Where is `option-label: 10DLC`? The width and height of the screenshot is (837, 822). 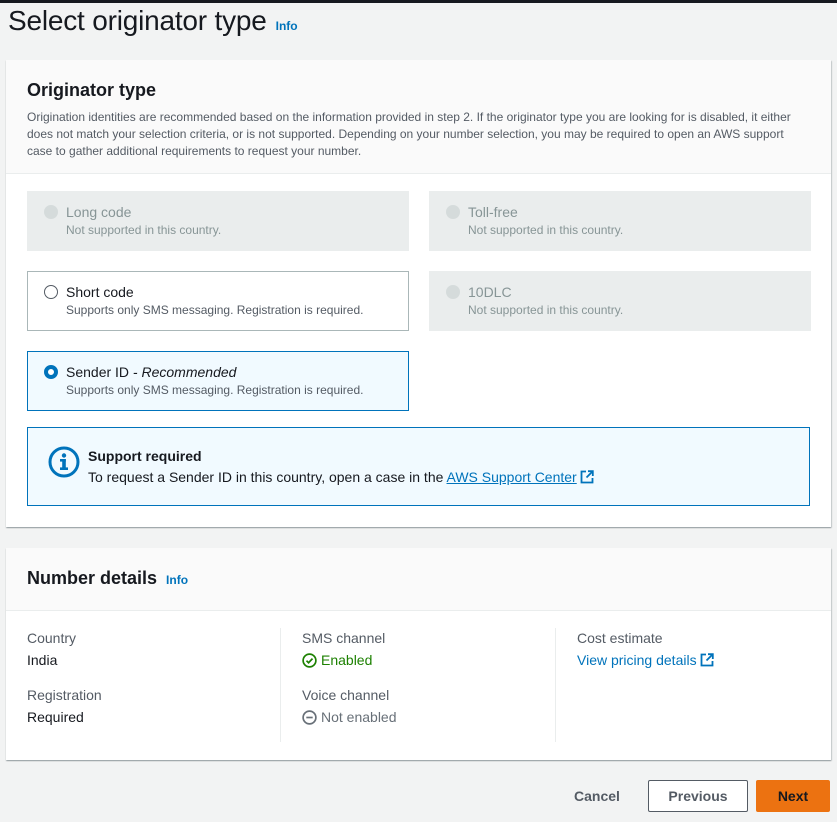 option-label: 10DLC is located at coordinates (490, 292).